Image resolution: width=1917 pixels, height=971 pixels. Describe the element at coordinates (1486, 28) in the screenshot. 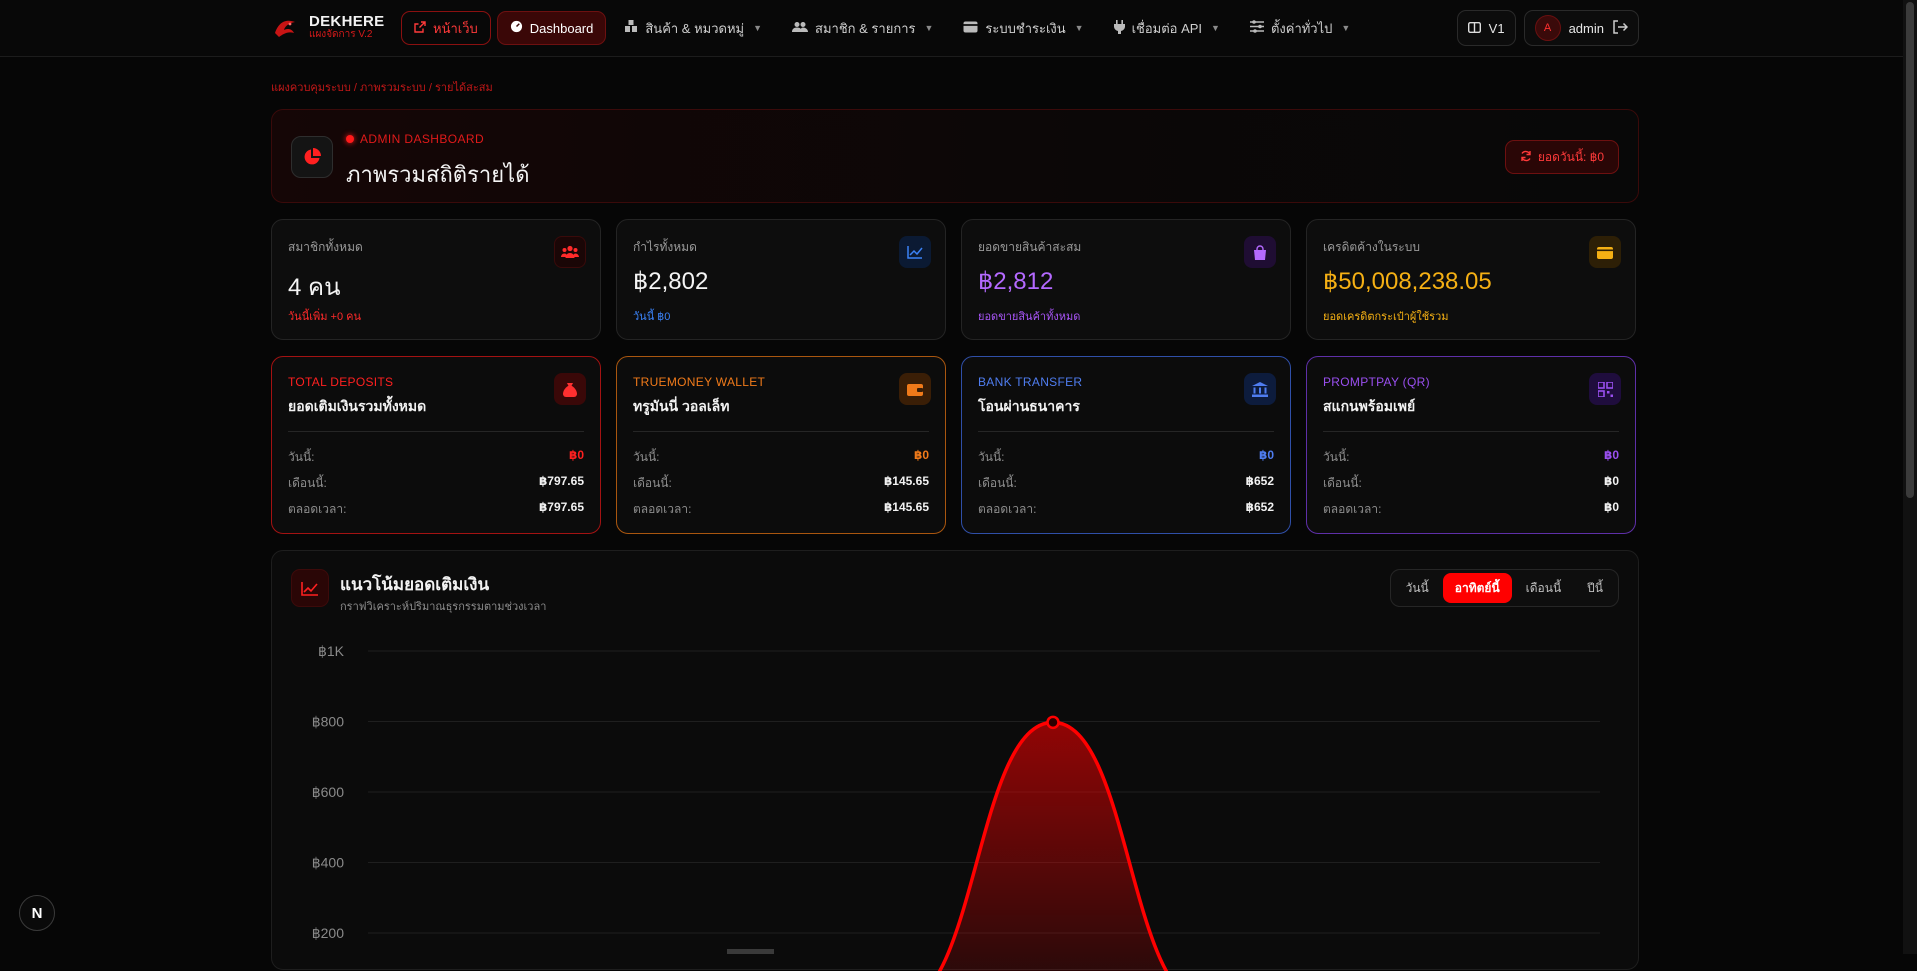

I see `version-button: V1` at that location.